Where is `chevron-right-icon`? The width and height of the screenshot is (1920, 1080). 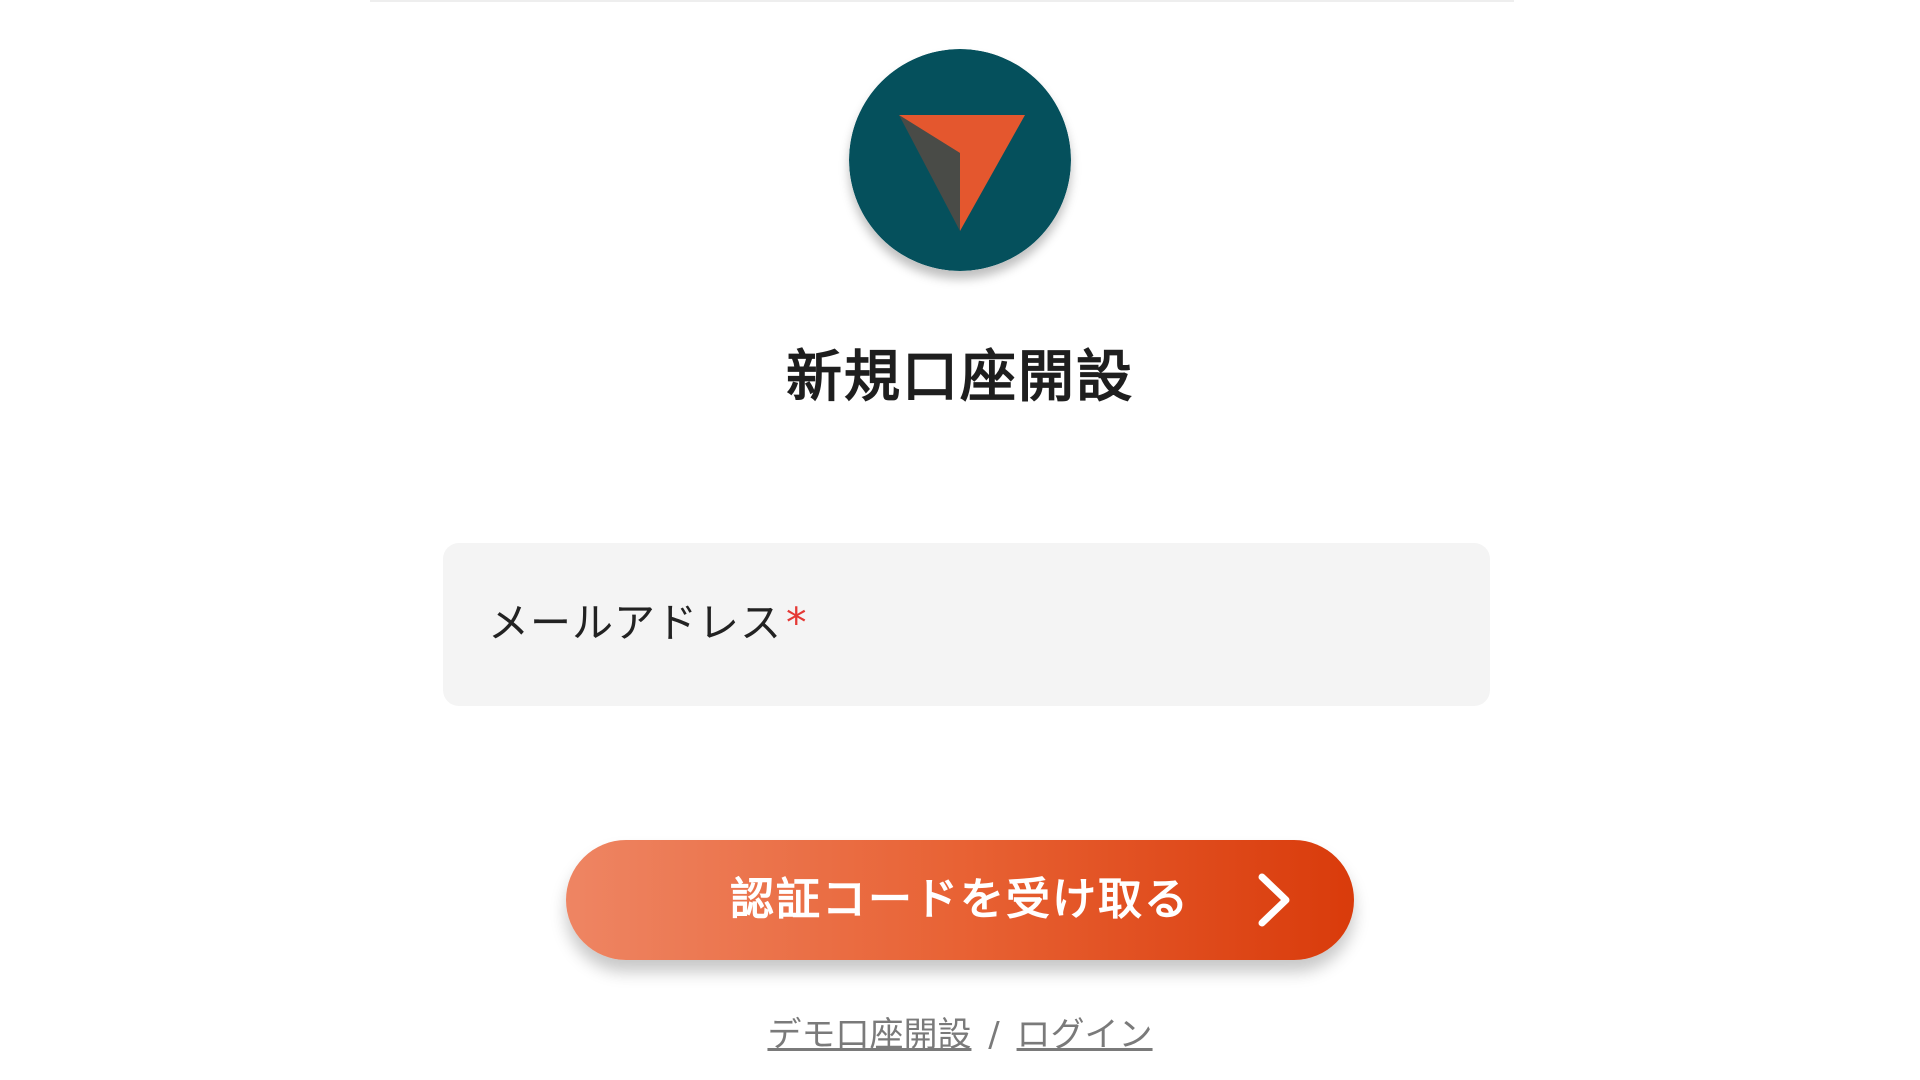 chevron-right-icon is located at coordinates (1274, 900).